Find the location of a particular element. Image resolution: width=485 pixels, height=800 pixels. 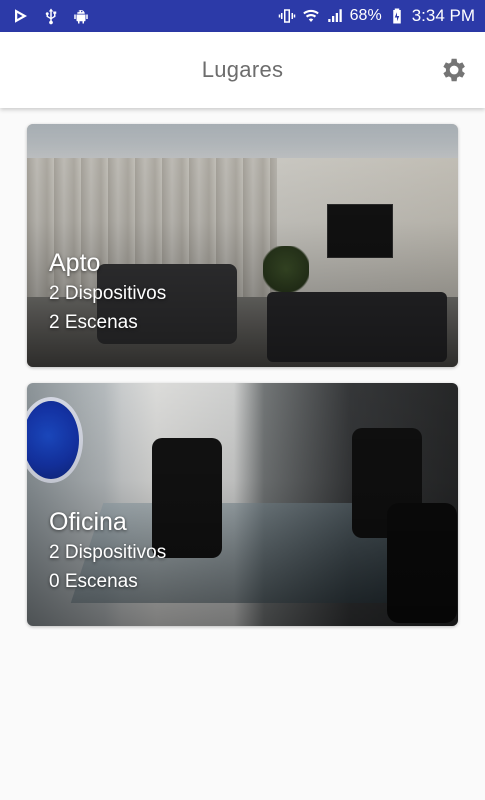

app-bar: Lugares is located at coordinates (242, 70).